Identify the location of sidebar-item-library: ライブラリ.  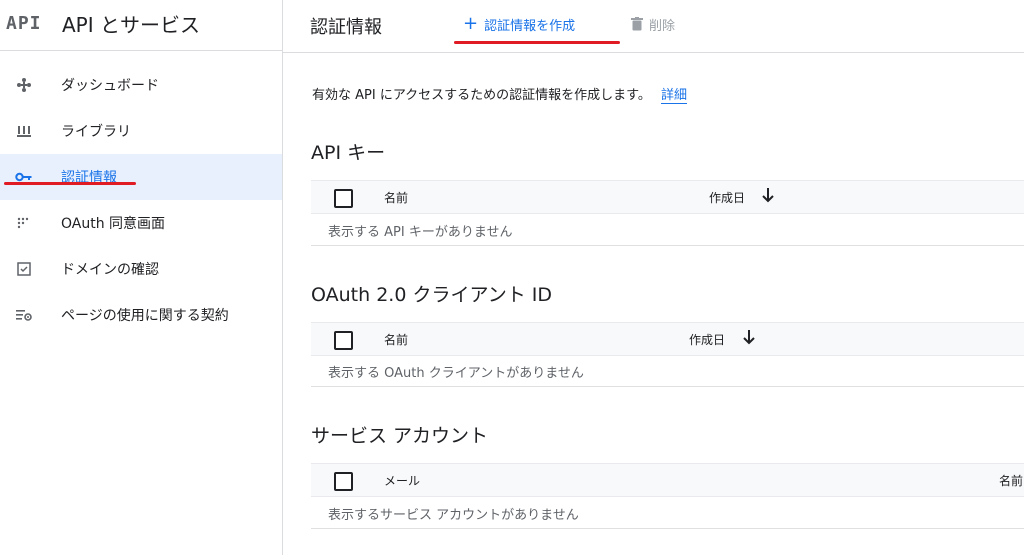
(141, 131).